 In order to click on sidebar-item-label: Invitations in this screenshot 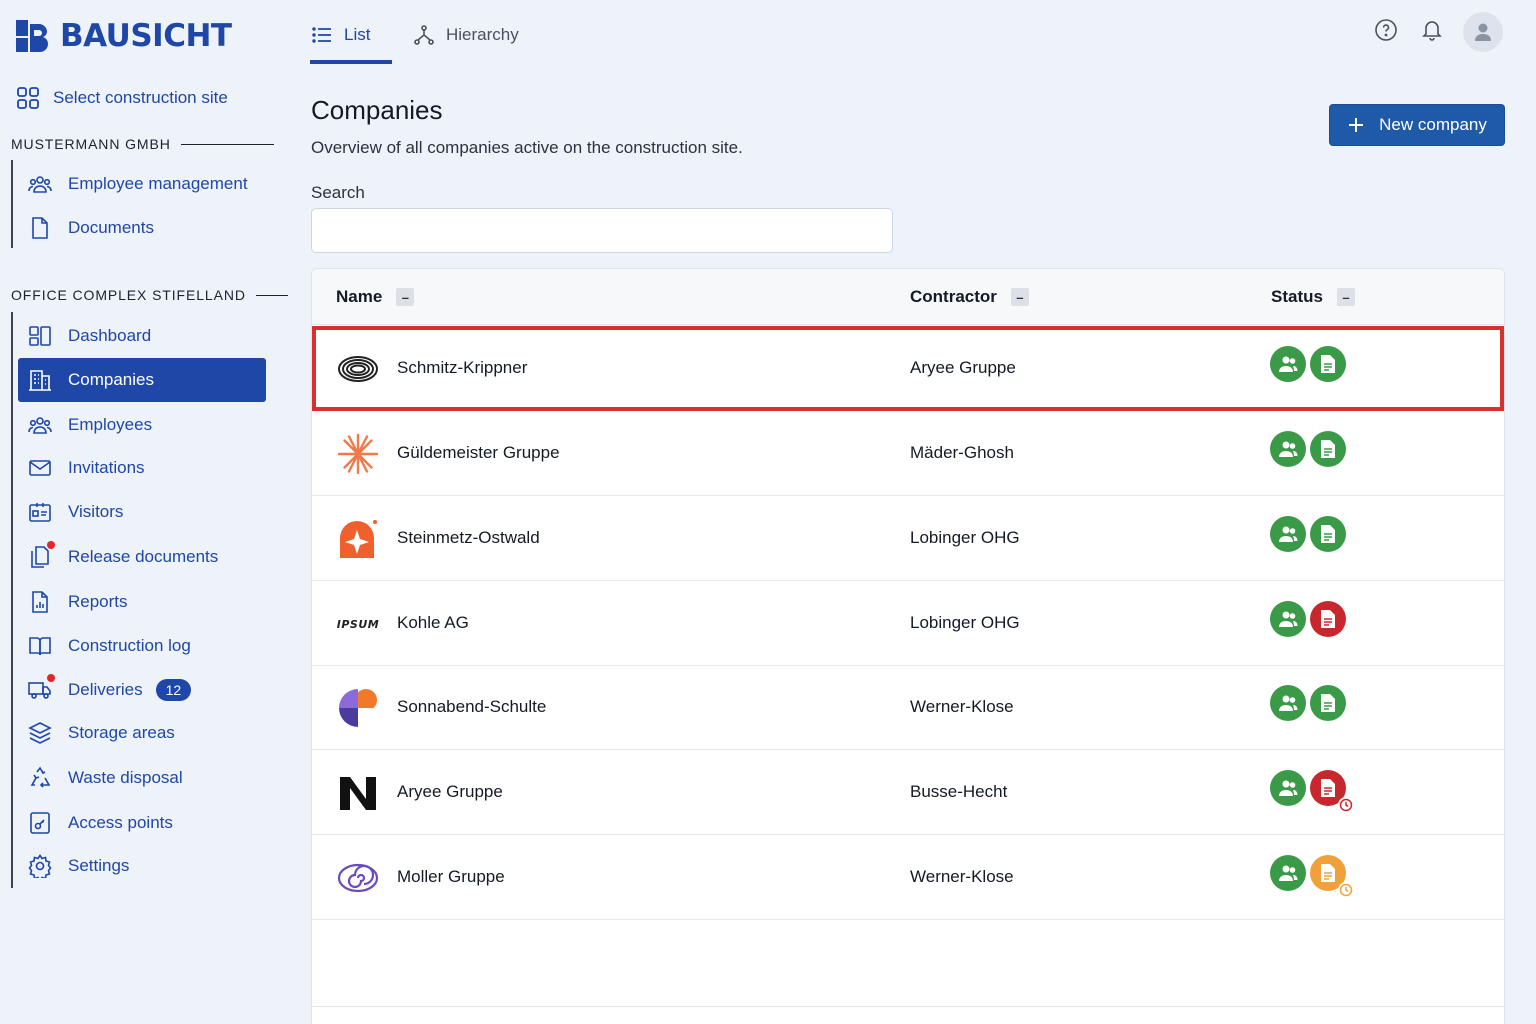, I will do `click(106, 467)`.